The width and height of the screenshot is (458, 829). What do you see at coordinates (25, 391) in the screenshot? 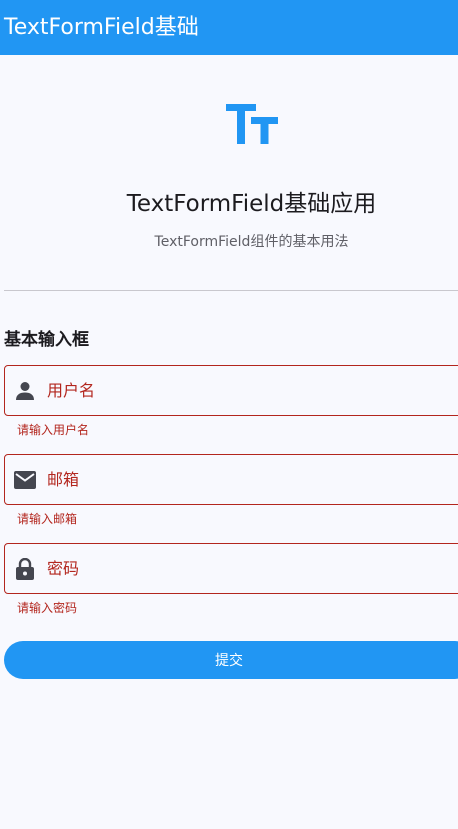
I see `person-icon` at bounding box center [25, 391].